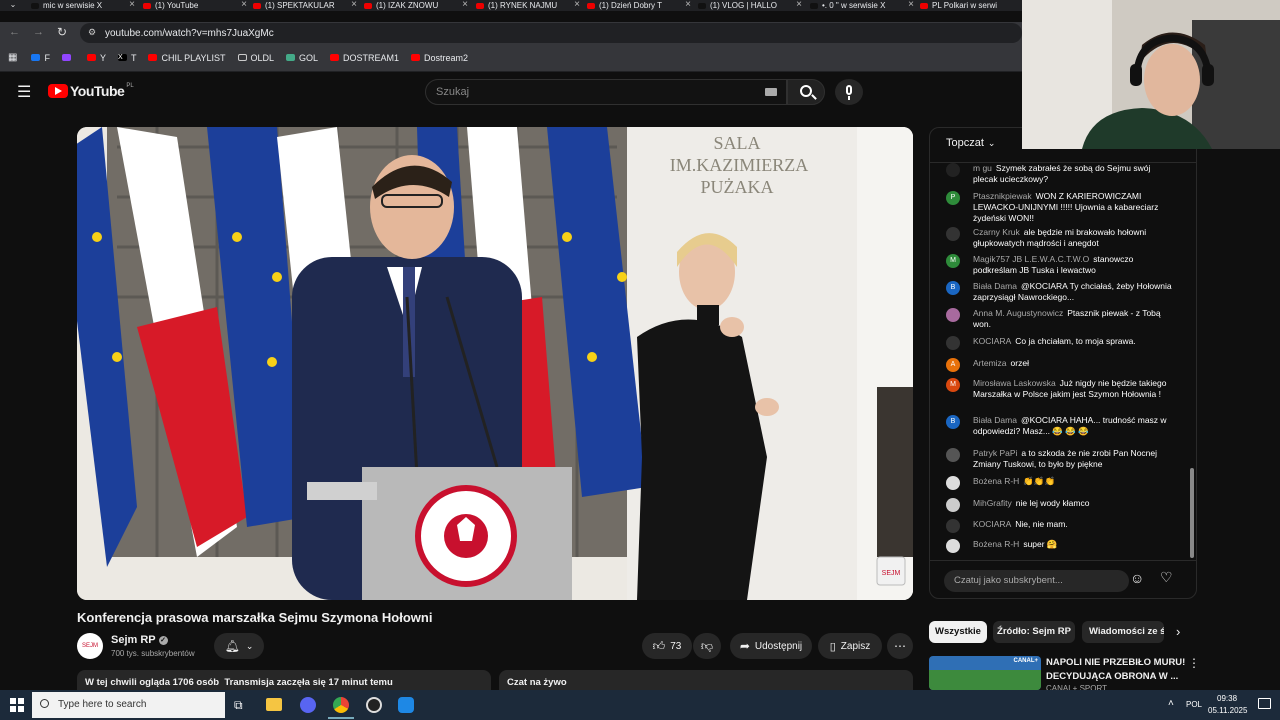 The image size is (1280, 720). I want to click on windows-start-icon, so click(17, 705).